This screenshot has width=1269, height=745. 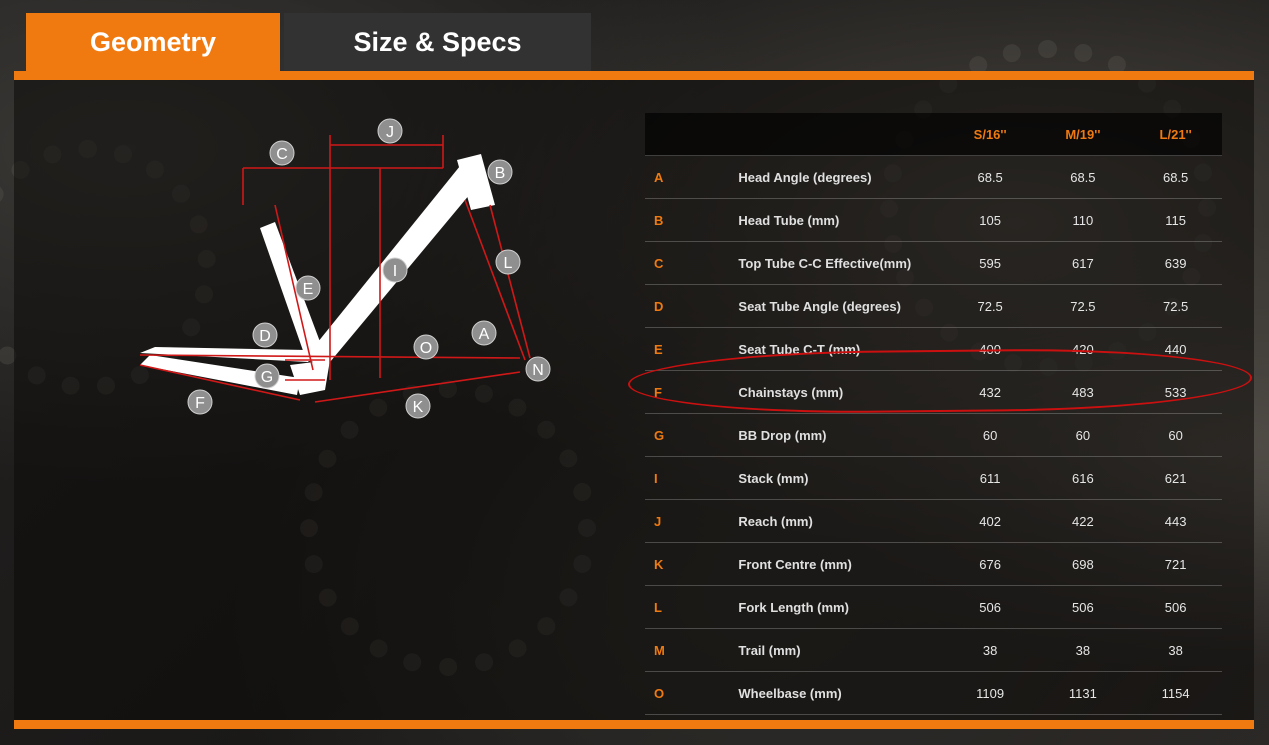 What do you see at coordinates (1083, 134) in the screenshot?
I see `header-size-m: M/19''` at bounding box center [1083, 134].